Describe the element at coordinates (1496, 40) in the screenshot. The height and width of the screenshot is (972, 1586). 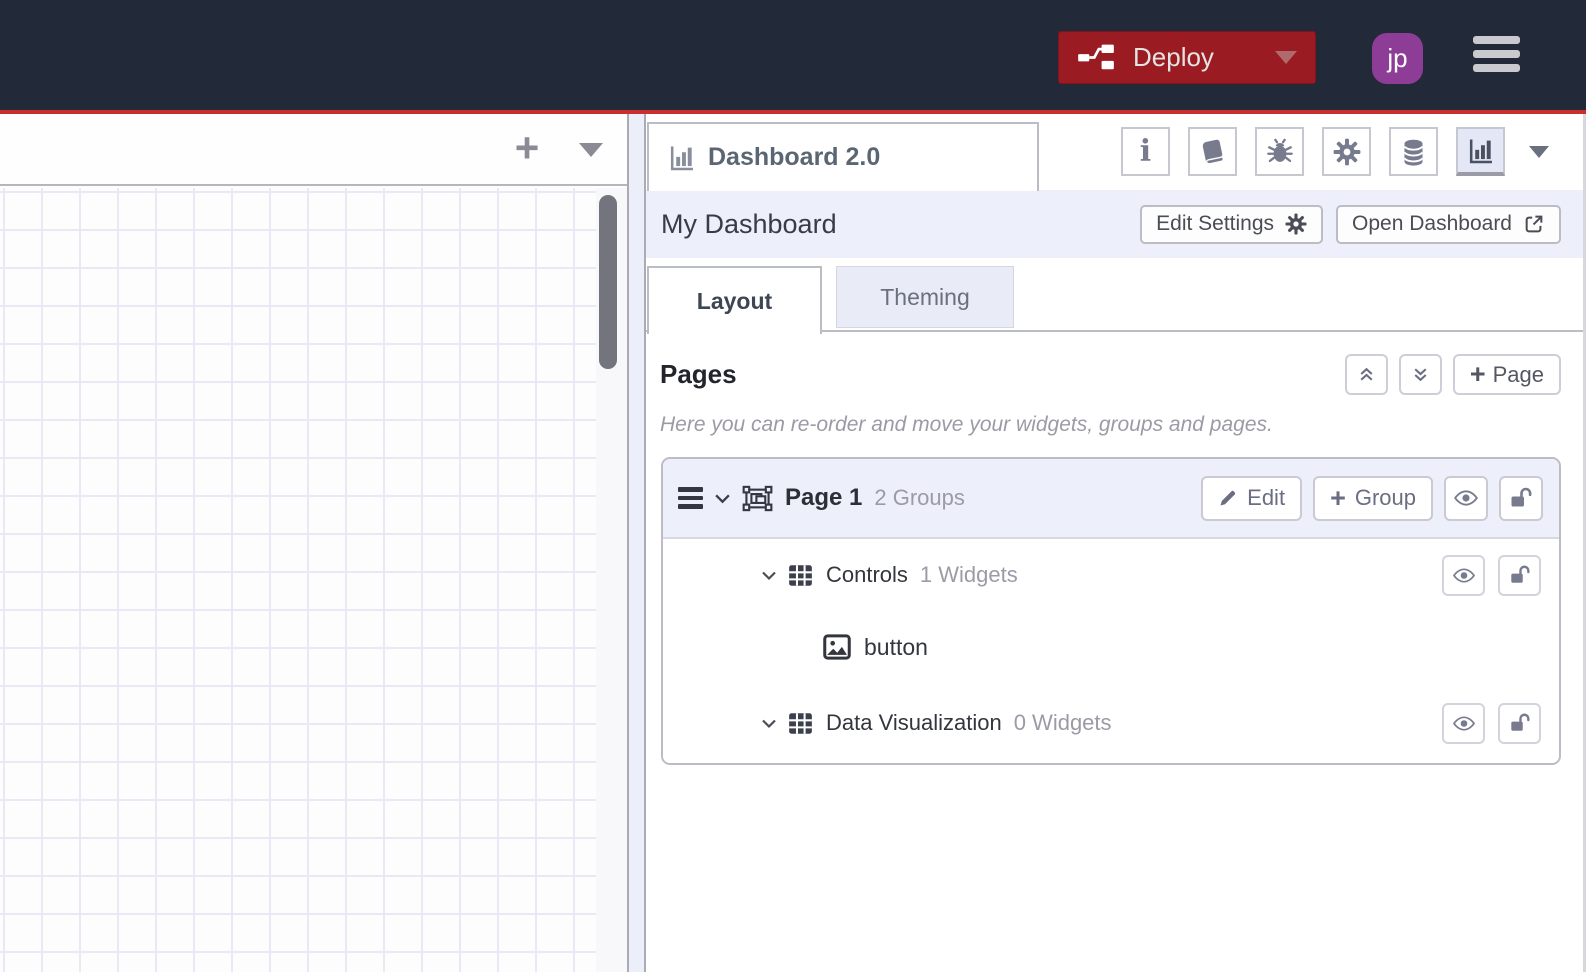
I see `hamburger-icon` at that location.